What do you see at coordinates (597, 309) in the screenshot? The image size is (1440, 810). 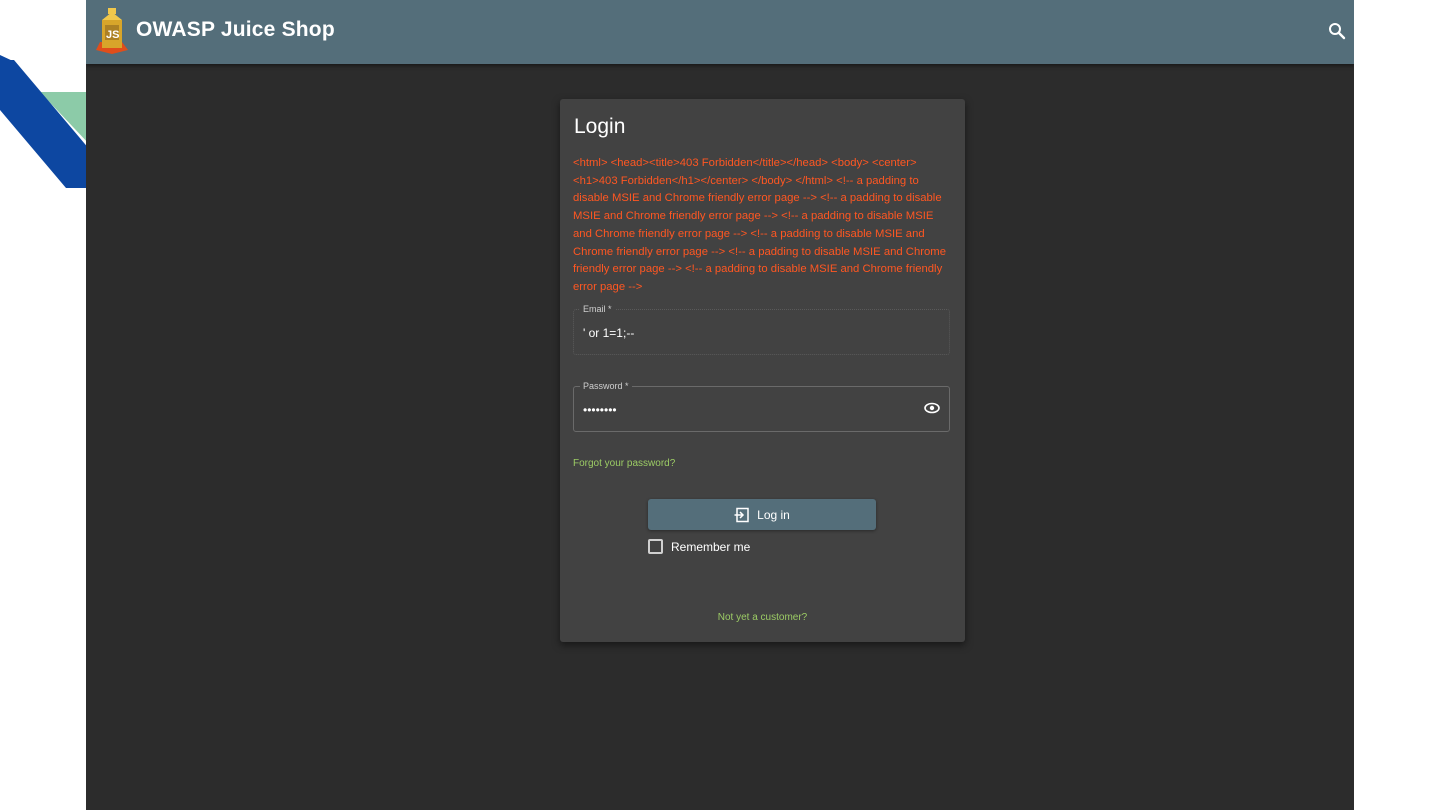 I see `email-label: Email *` at bounding box center [597, 309].